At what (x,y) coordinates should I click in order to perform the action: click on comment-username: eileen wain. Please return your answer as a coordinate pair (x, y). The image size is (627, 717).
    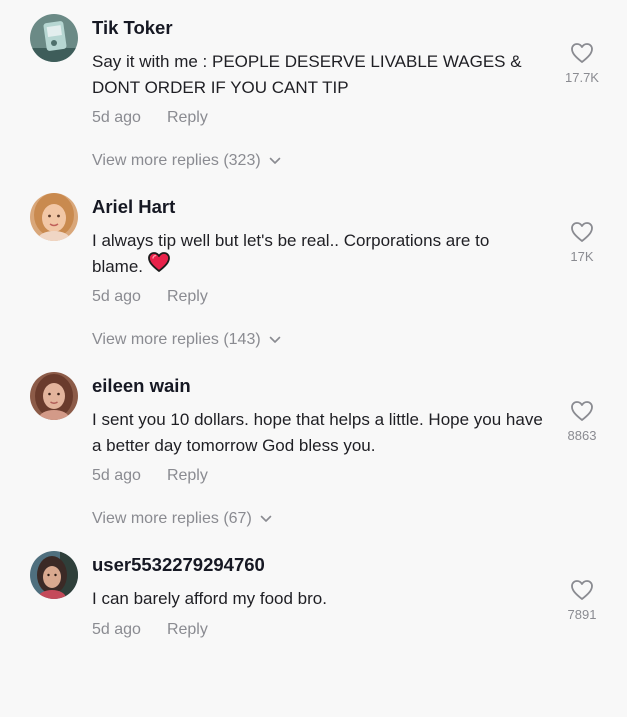
    Looking at the image, I should click on (141, 386).